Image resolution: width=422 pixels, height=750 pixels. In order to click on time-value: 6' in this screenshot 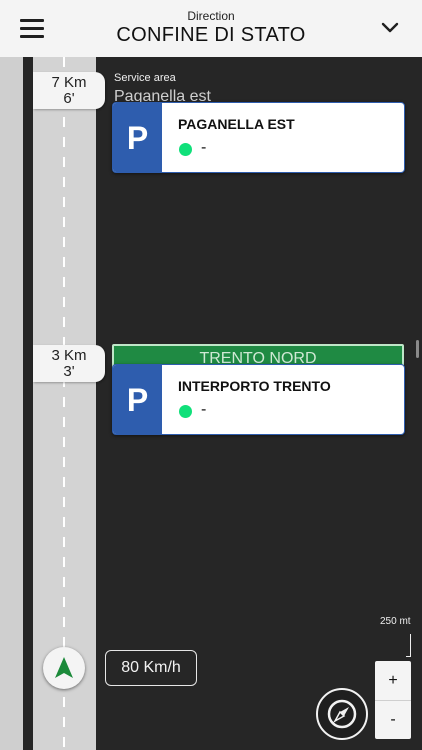, I will do `click(69, 98)`.